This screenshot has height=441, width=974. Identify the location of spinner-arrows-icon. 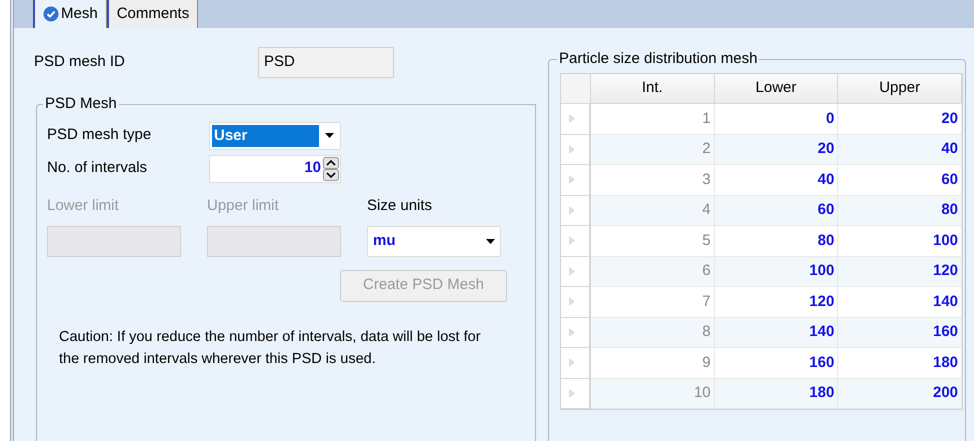
(331, 168).